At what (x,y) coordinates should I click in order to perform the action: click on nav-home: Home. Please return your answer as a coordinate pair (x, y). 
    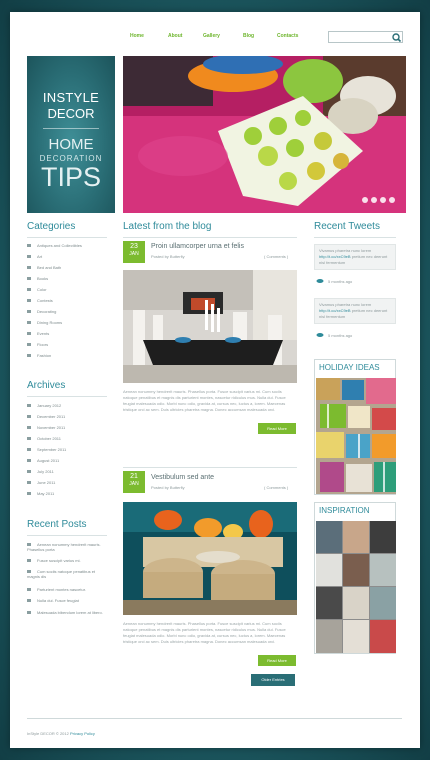
    Looking at the image, I should click on (137, 36).